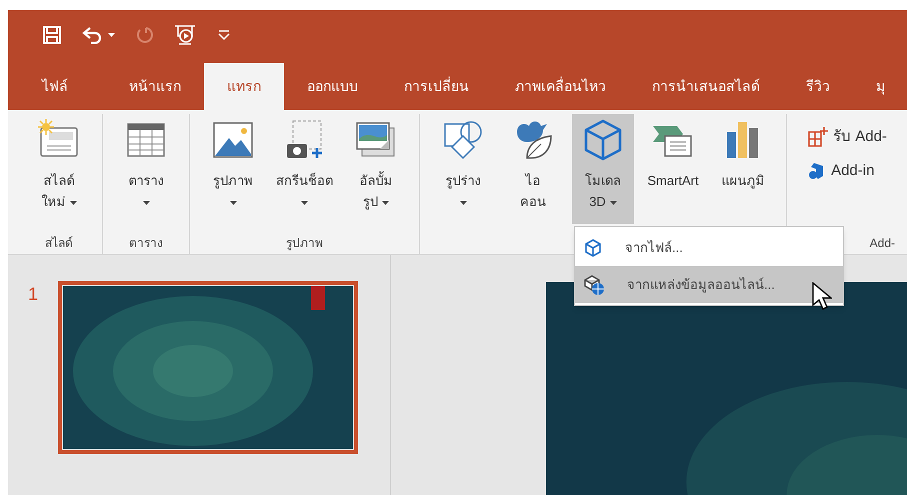 Image resolution: width=907 pixels, height=495 pixels. I want to click on ribbon-tab: ออกแบบ, so click(332, 86).